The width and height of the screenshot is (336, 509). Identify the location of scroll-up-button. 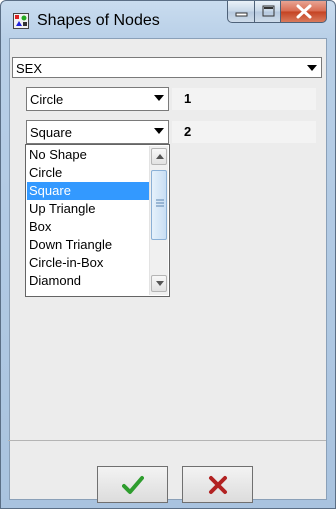
(159, 156).